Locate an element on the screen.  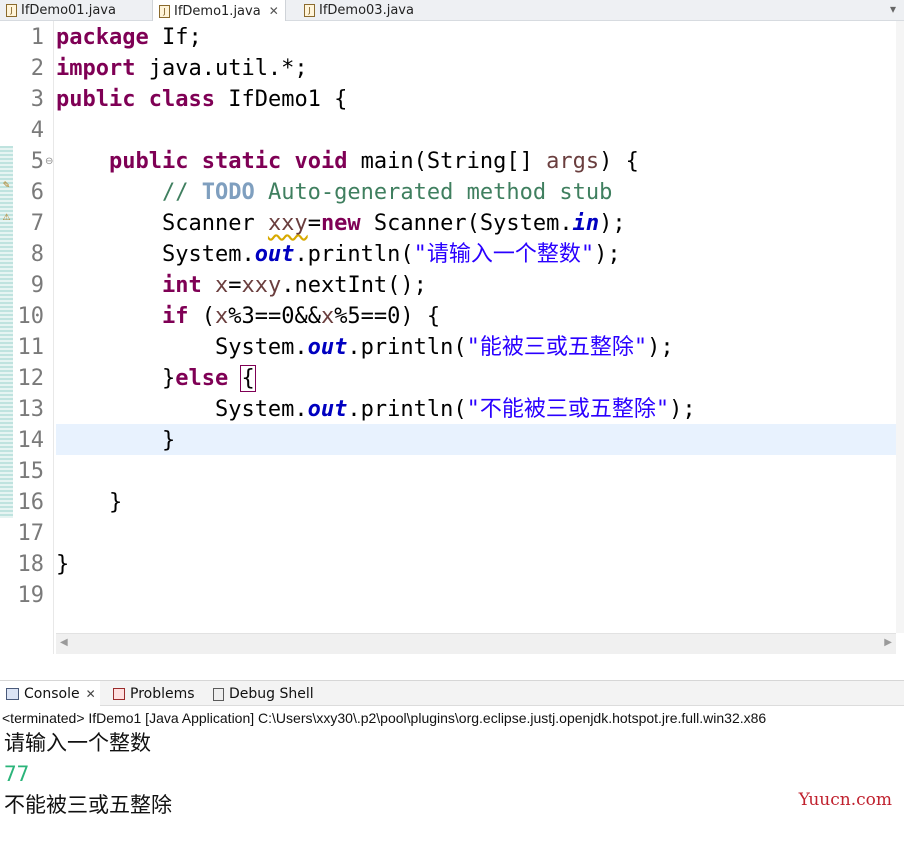
keyword: import is located at coordinates (96, 68).